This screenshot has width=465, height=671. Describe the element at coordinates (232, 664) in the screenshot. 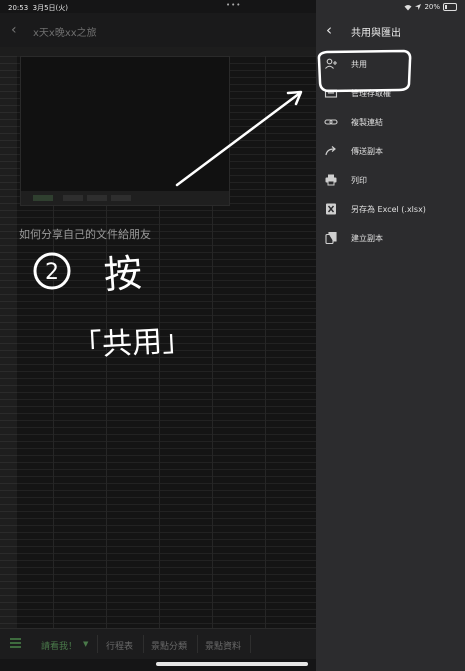

I see `home-indicator` at that location.